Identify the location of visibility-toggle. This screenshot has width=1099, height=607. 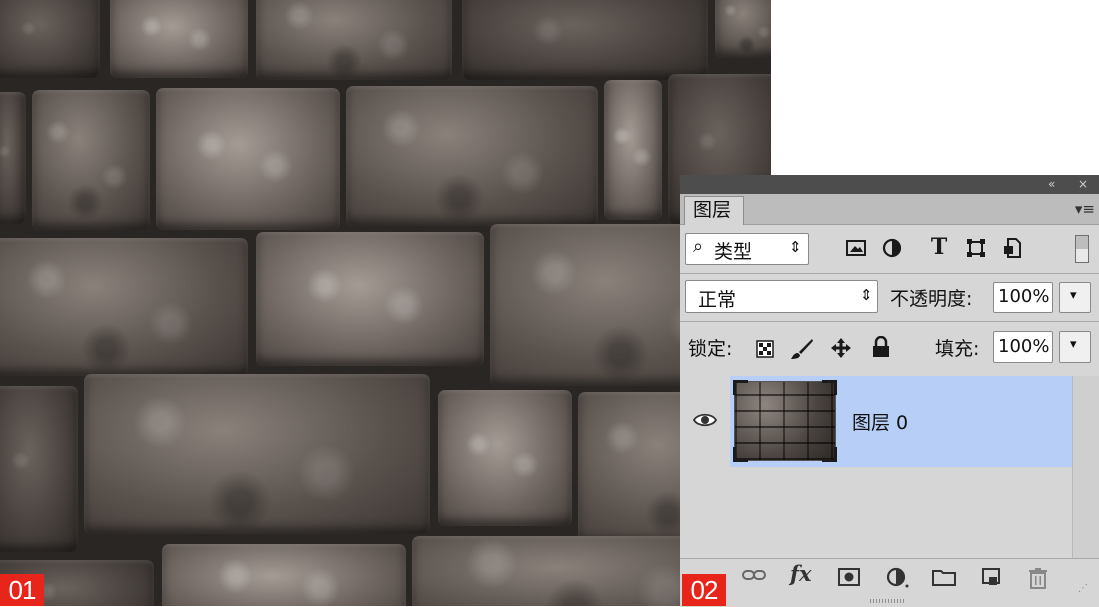
(705, 421).